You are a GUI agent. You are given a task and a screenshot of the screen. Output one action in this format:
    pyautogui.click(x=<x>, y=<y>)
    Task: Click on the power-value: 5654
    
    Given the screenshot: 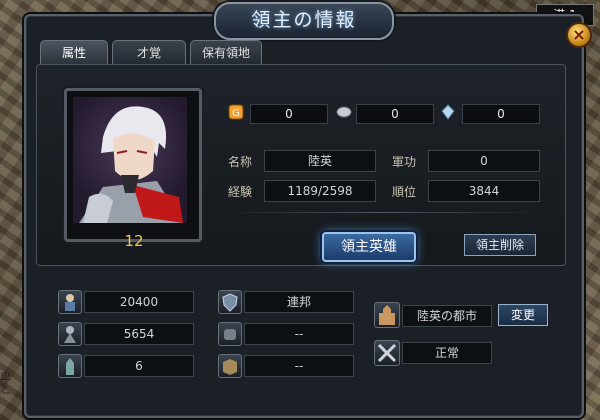 What is the action you would take?
    pyautogui.click(x=139, y=334)
    